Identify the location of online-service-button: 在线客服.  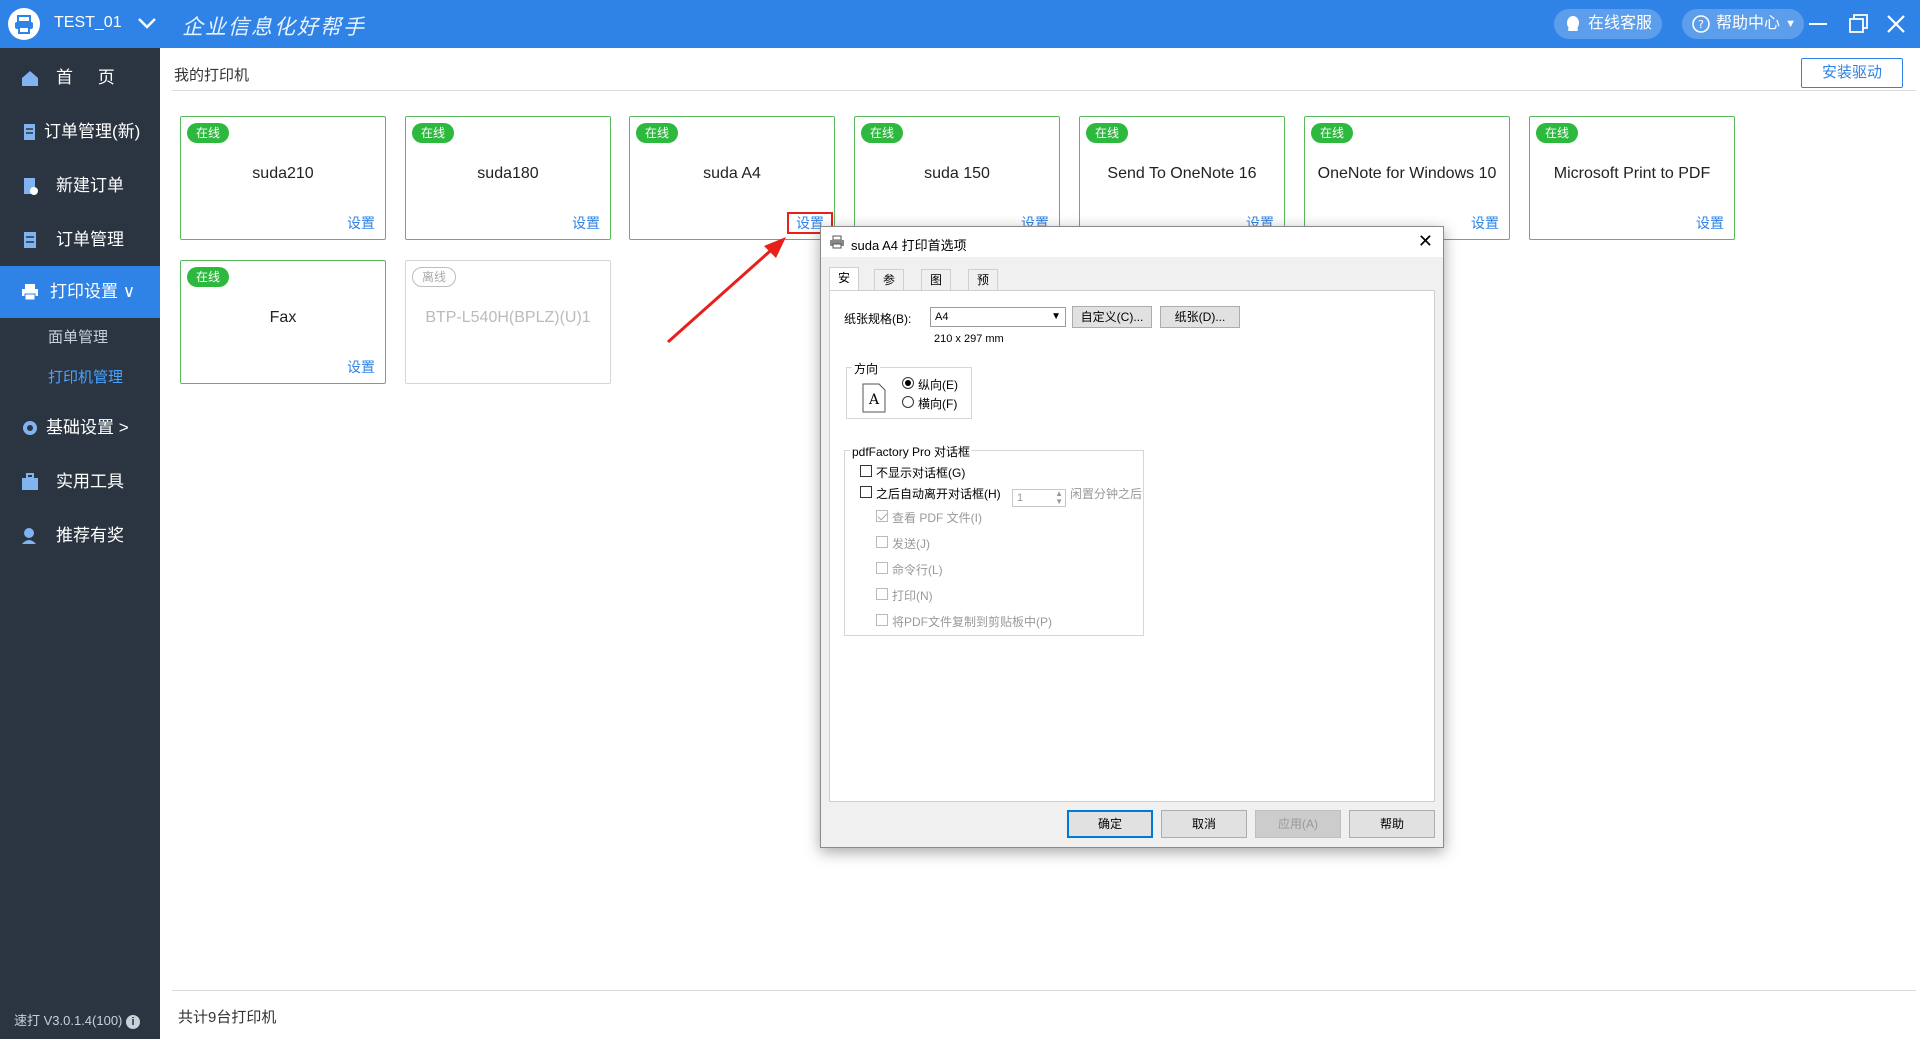
(1608, 24).